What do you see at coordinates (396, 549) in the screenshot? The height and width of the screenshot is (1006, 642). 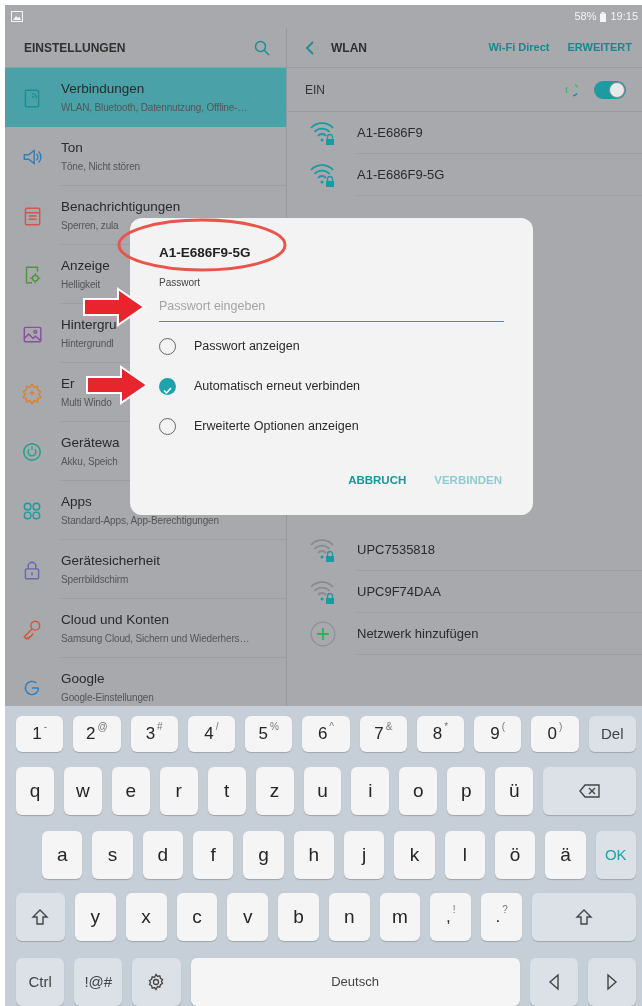 I see `network-name: UPC7535818` at bounding box center [396, 549].